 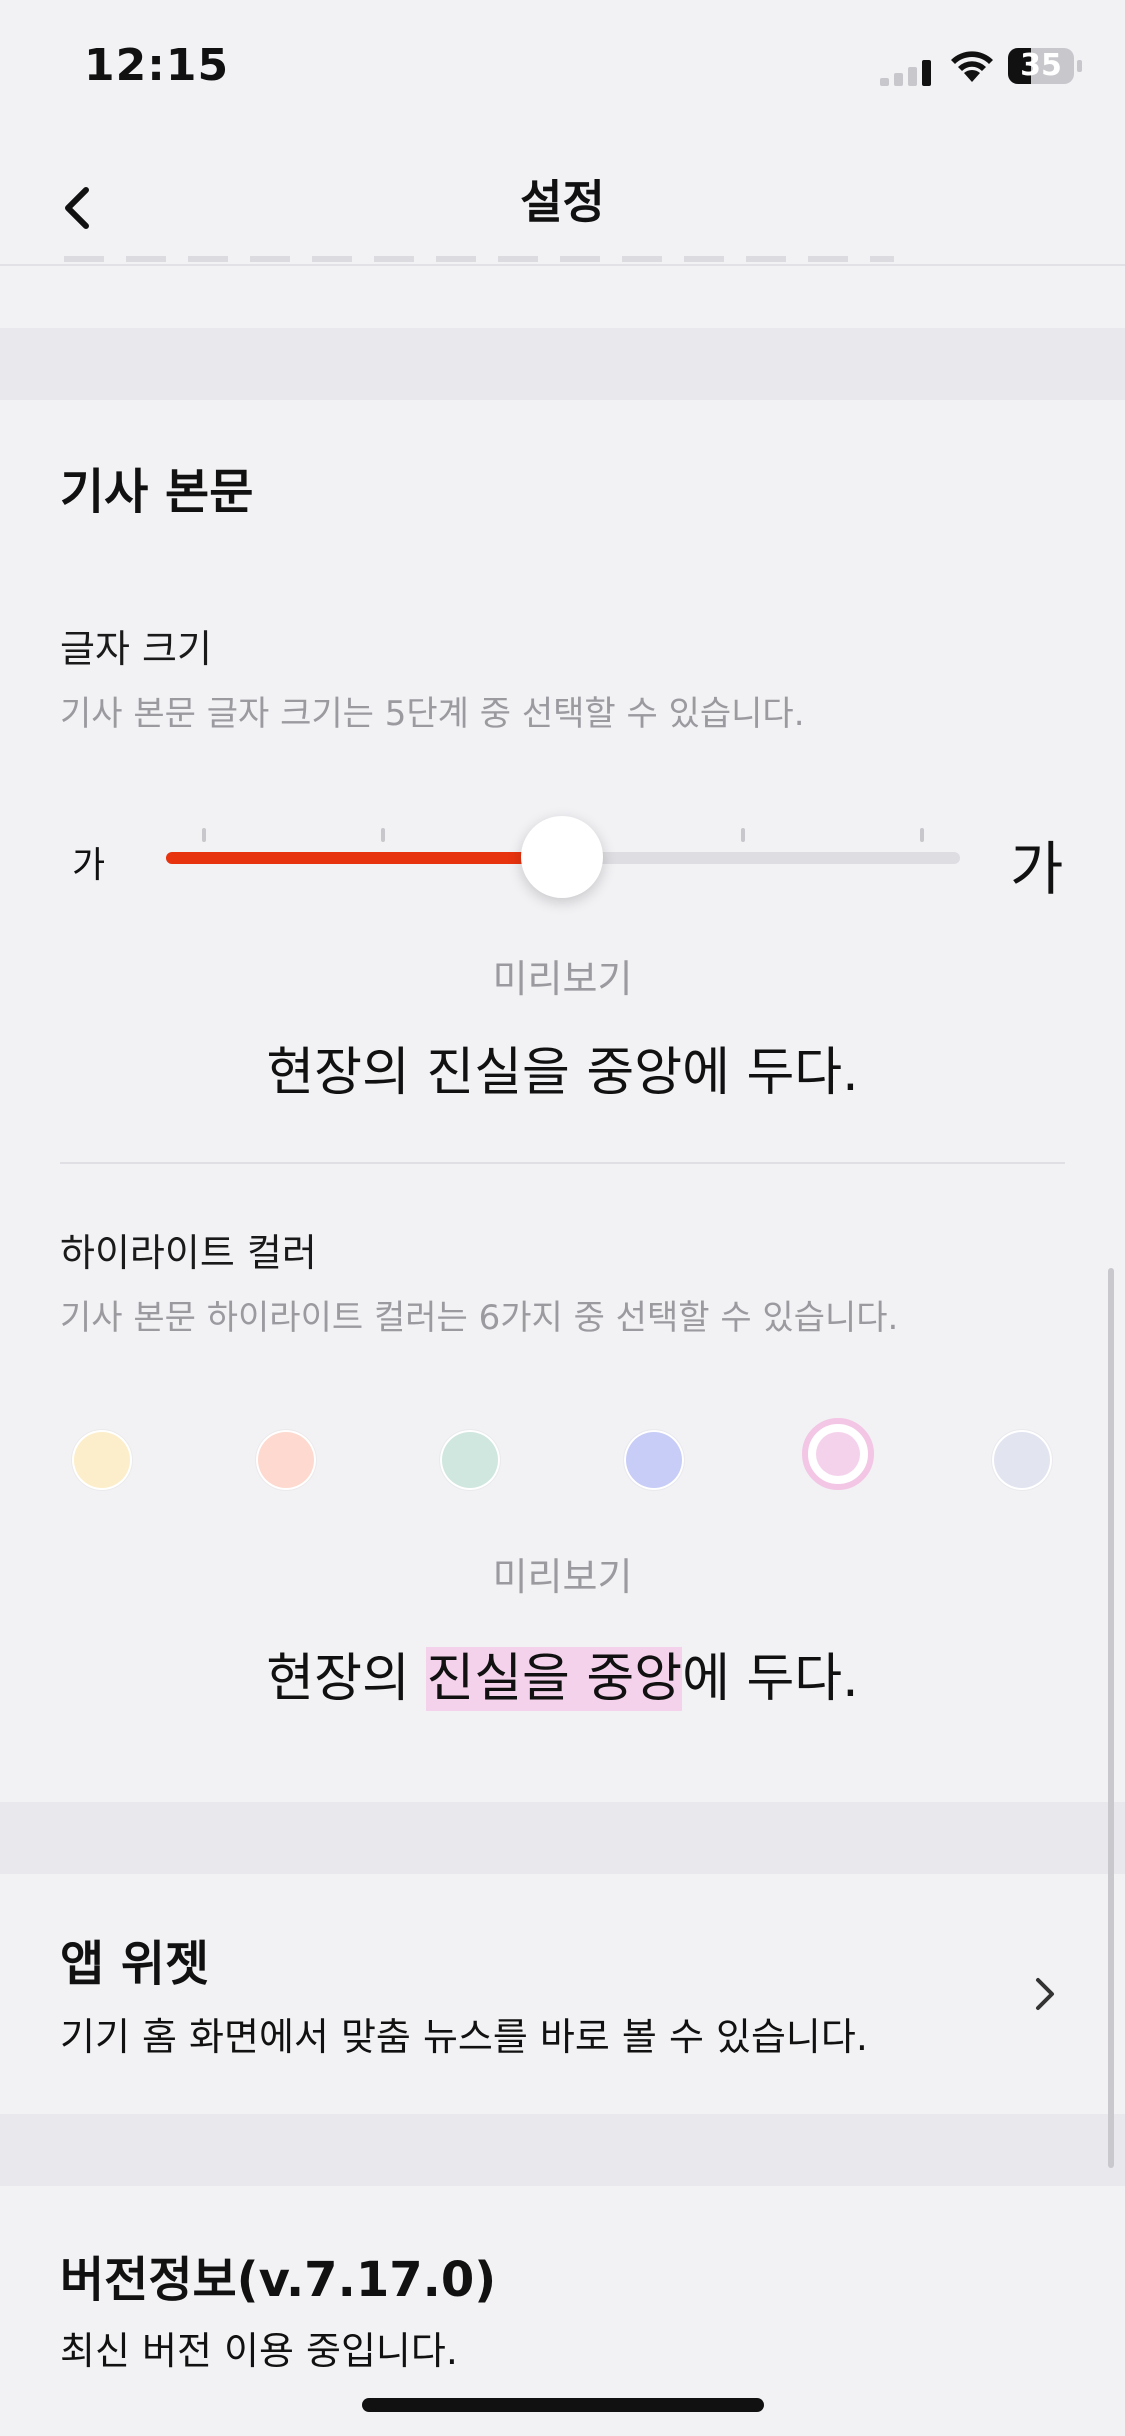 What do you see at coordinates (136, 649) in the screenshot?
I see `font-size-label: 글자 크기` at bounding box center [136, 649].